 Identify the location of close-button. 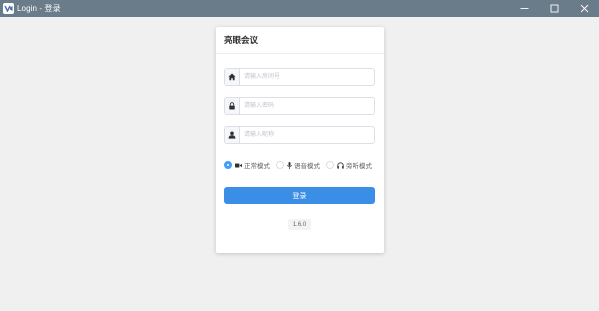
(584, 8).